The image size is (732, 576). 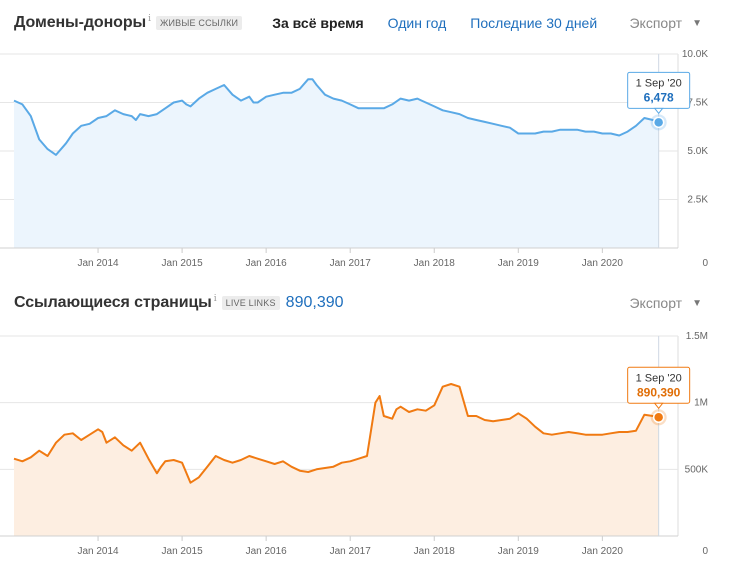 I want to click on y-tick-label: 1.5M, so click(x=697, y=336).